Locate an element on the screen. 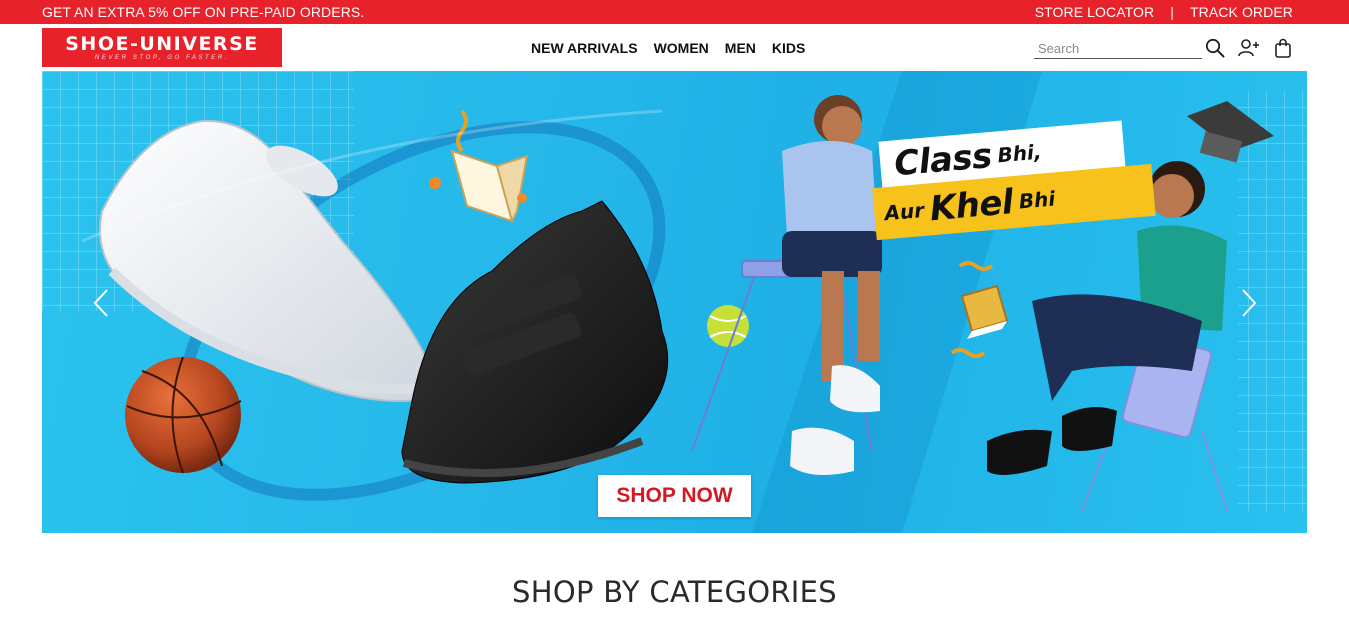 Image resolution: width=1349 pixels, height=642 pixels. store-locator-link: STORE LOCATOR is located at coordinates (1095, 12).